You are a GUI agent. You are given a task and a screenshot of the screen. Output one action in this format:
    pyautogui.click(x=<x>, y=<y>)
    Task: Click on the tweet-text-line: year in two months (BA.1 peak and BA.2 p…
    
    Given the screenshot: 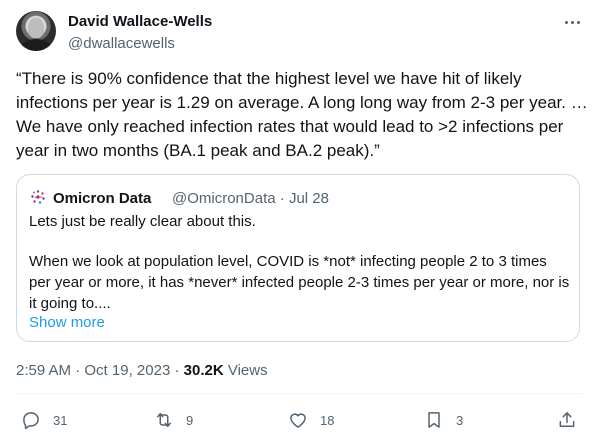 What is the action you would take?
    pyautogui.click(x=198, y=150)
    